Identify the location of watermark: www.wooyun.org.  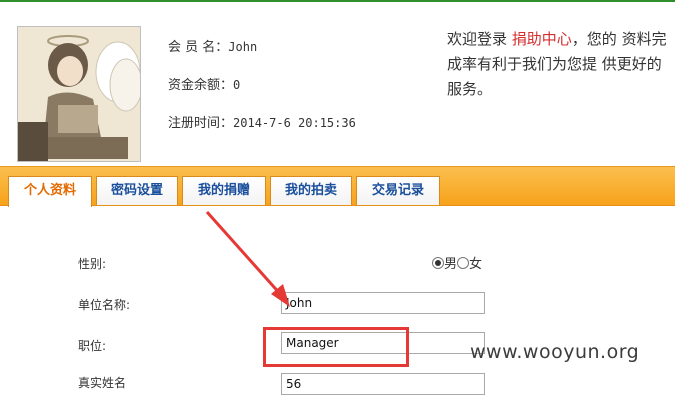
(555, 352).